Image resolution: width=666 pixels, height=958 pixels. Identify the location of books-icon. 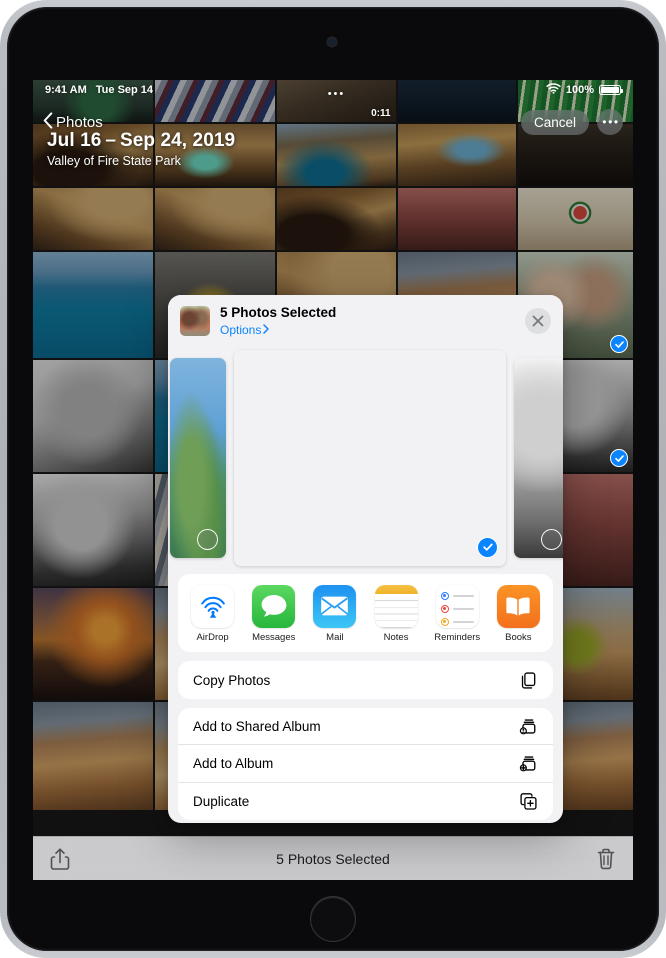
(518, 606).